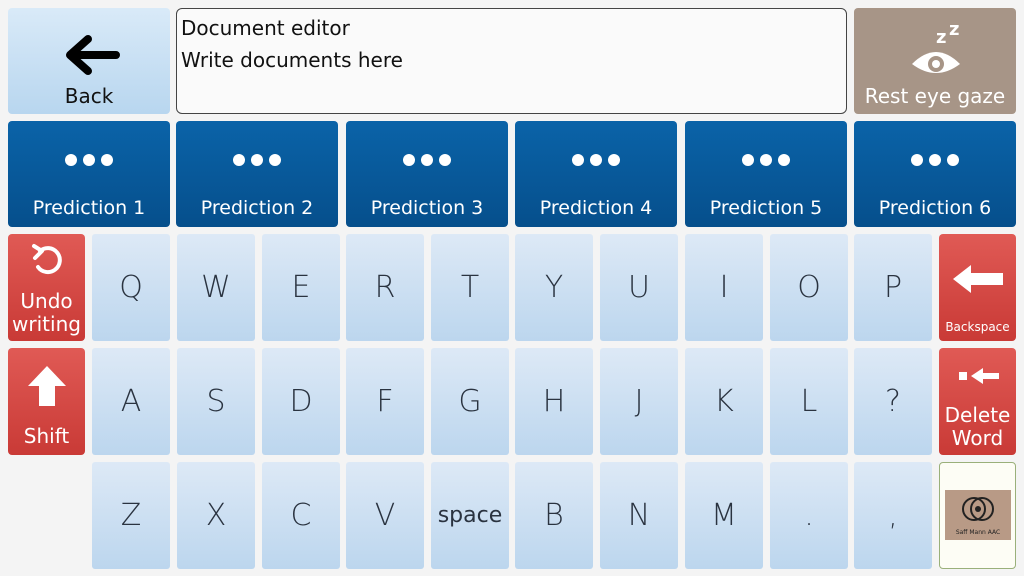 The width and height of the screenshot is (1024, 576). I want to click on arrow-left-icon, so click(93, 55).